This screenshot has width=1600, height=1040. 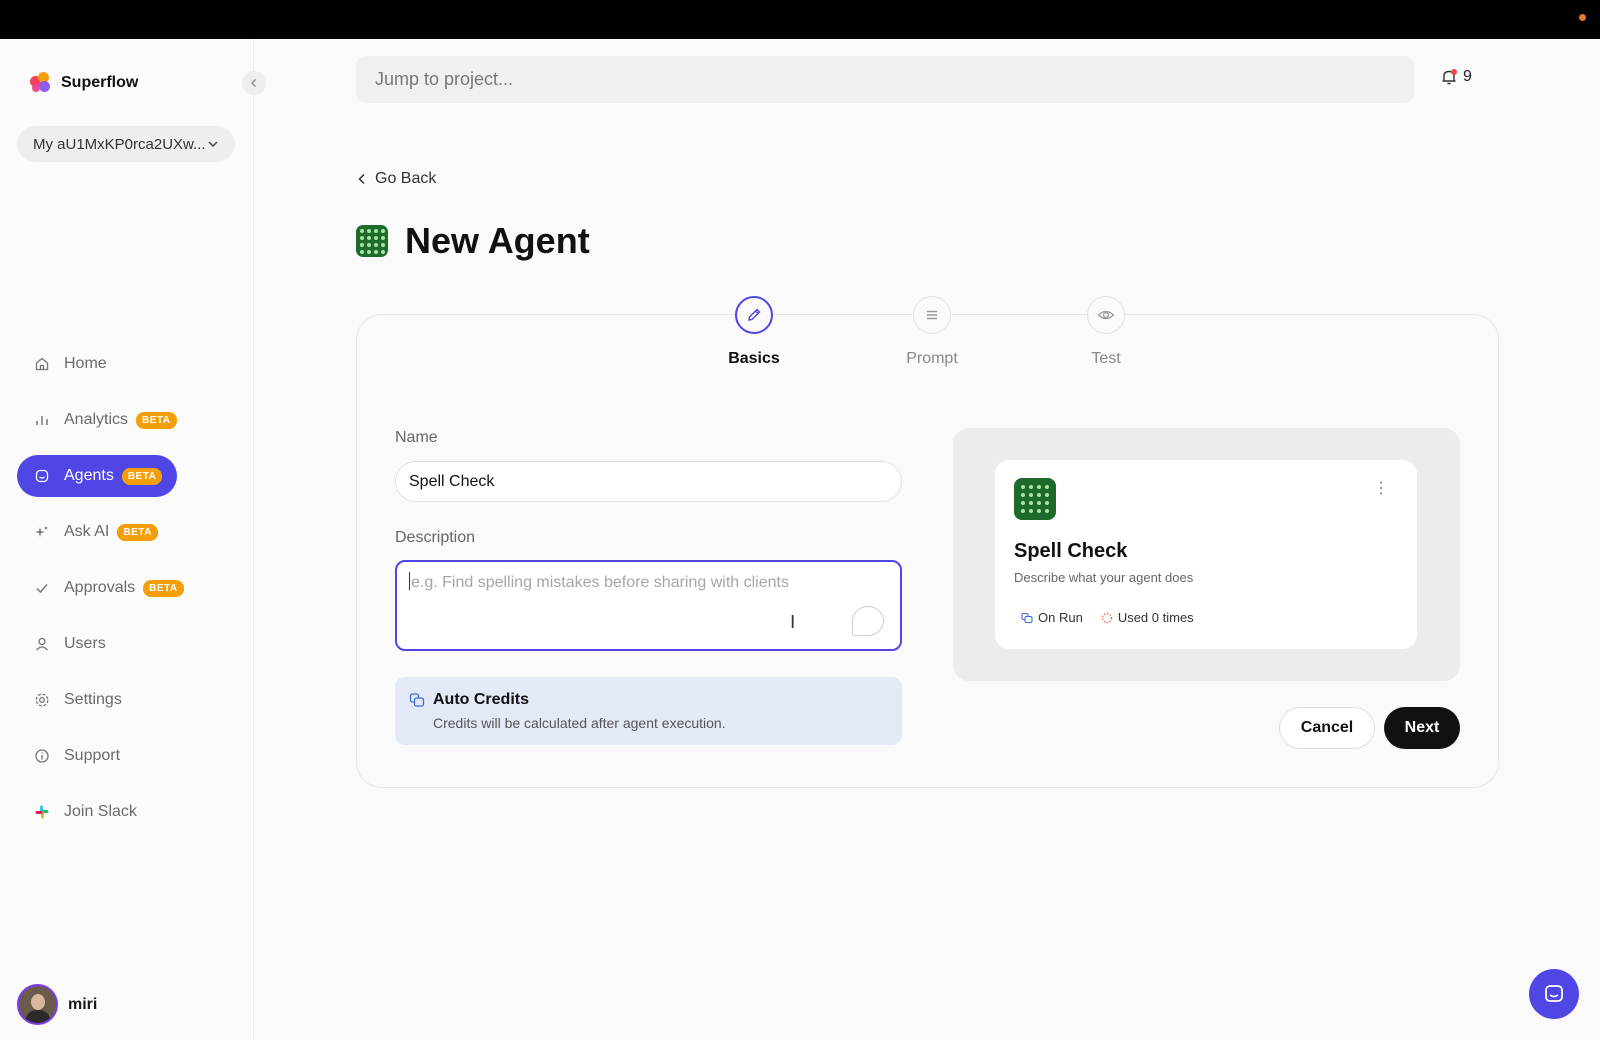 I want to click on sidebar-item-agents: Agents BETA, so click(x=97, y=476).